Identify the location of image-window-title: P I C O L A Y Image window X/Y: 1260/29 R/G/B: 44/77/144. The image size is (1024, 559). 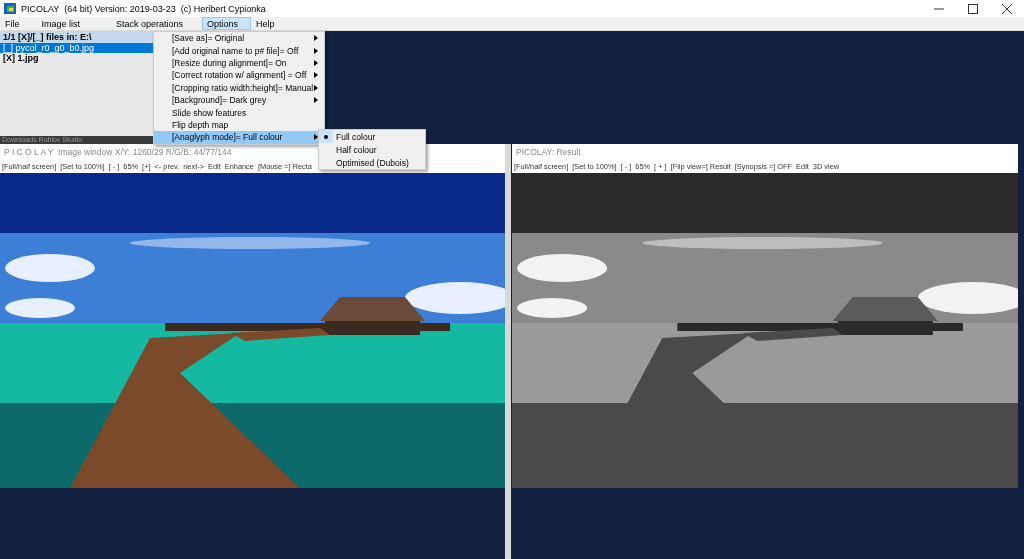
(118, 151).